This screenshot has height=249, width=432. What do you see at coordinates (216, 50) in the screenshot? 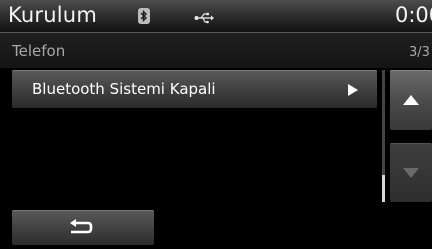
I see `section-header: Telefon 3/3` at bounding box center [216, 50].